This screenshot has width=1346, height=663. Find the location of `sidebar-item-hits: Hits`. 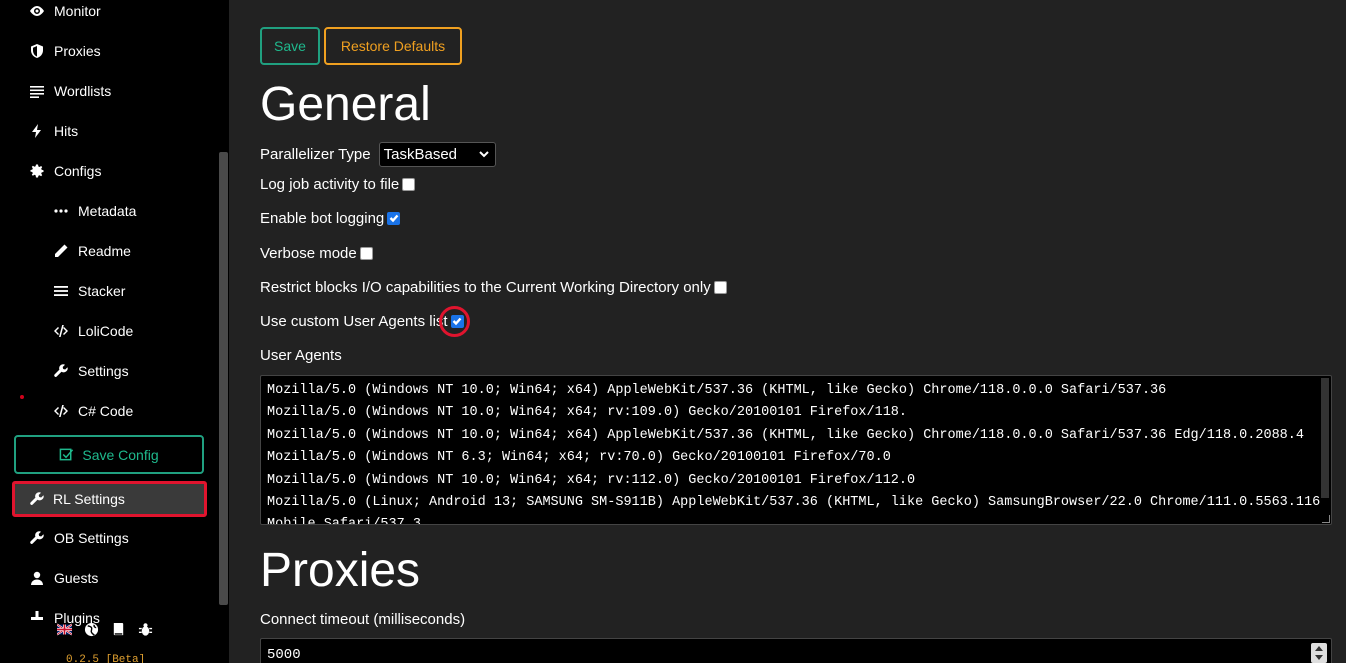

sidebar-item-hits: Hits is located at coordinates (39, 131).